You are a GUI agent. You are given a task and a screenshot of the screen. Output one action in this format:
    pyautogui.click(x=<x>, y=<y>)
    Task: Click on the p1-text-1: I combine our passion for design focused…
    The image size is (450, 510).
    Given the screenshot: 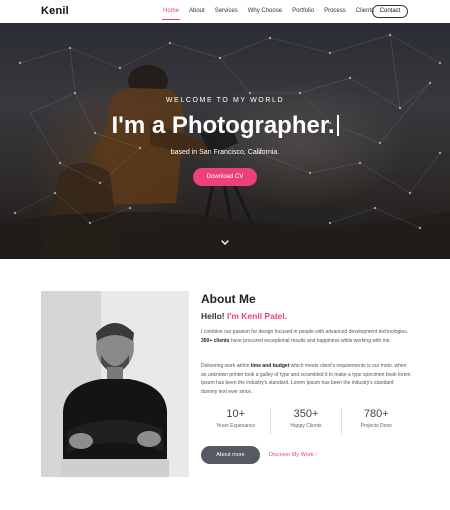 What is the action you would take?
    pyautogui.click(x=305, y=332)
    